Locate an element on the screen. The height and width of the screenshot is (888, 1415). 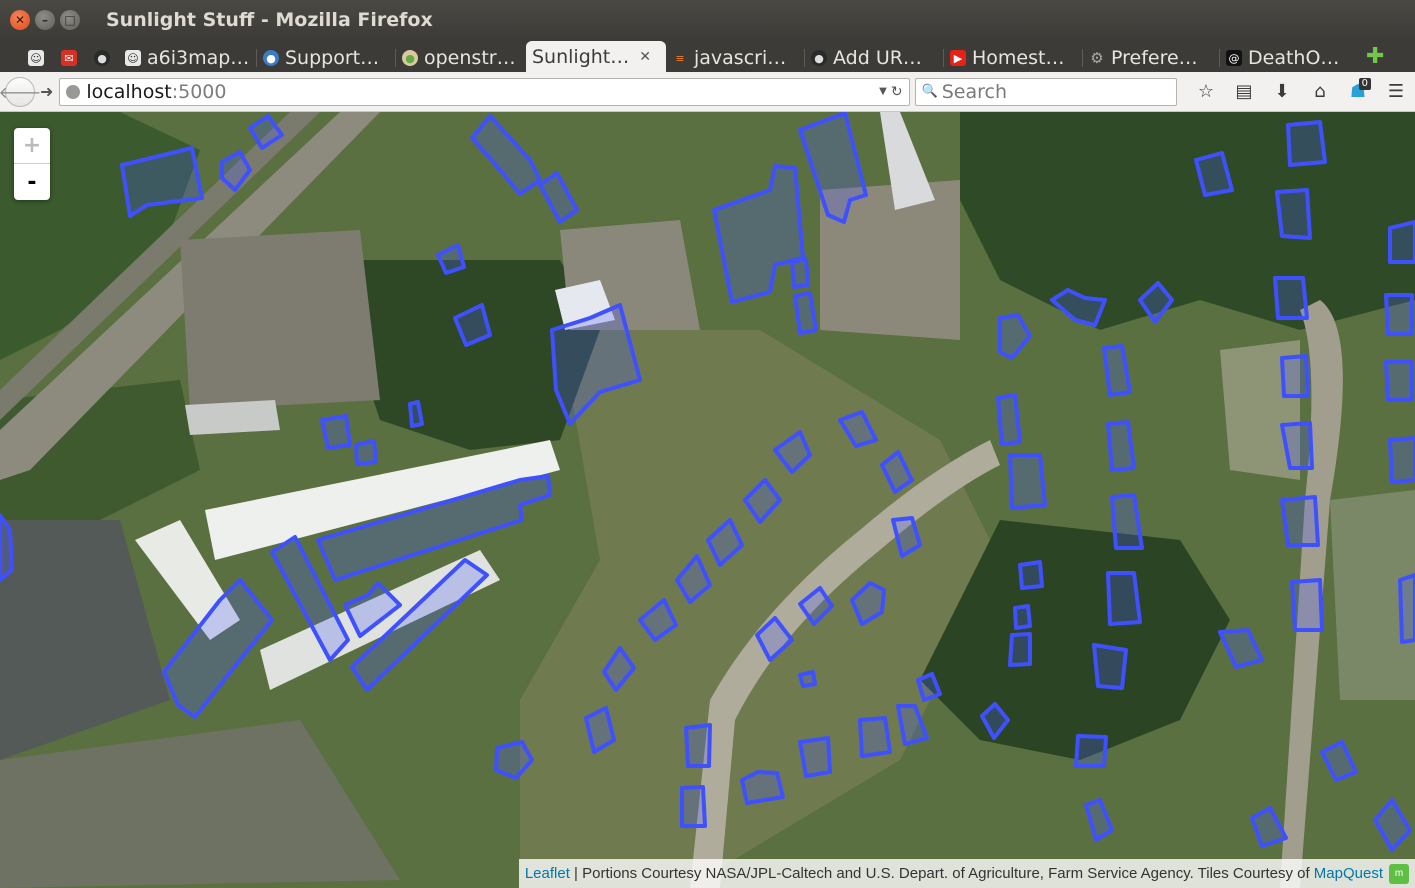
search-icon: 🔍 is located at coordinates (929, 91).